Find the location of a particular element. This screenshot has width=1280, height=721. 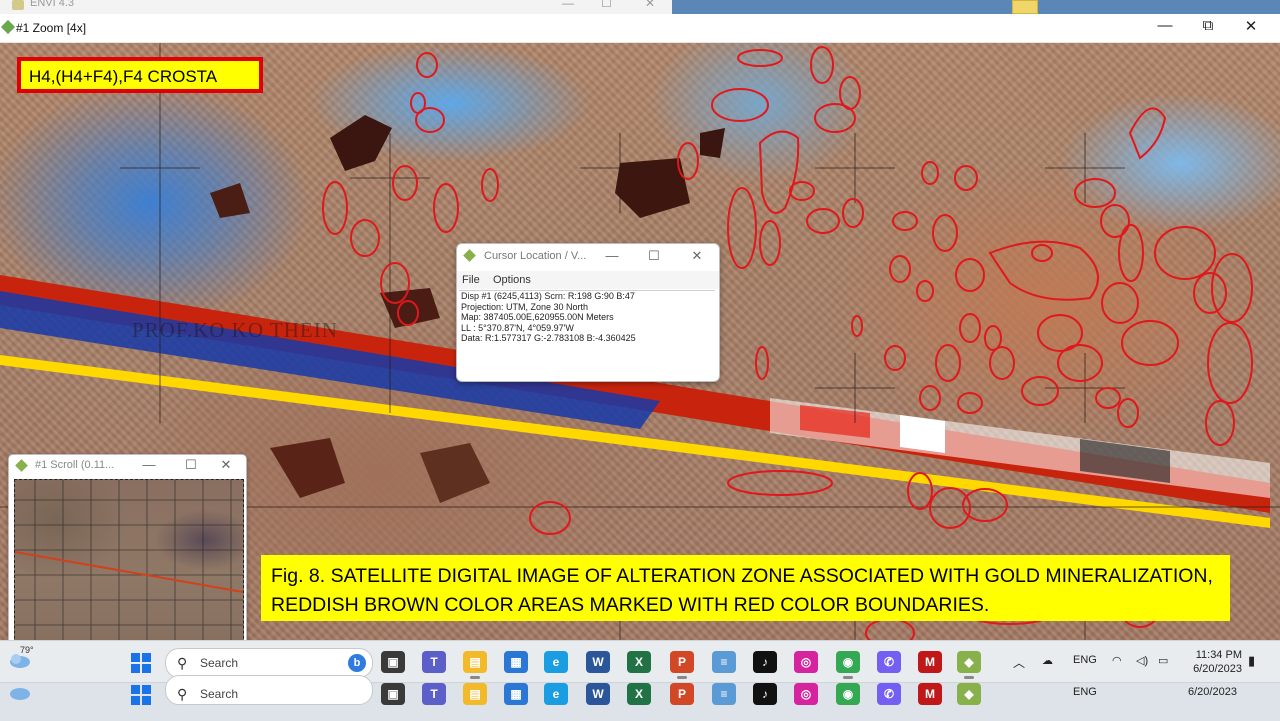

clock-time: 11:34 PM is located at coordinates (1218, 655).